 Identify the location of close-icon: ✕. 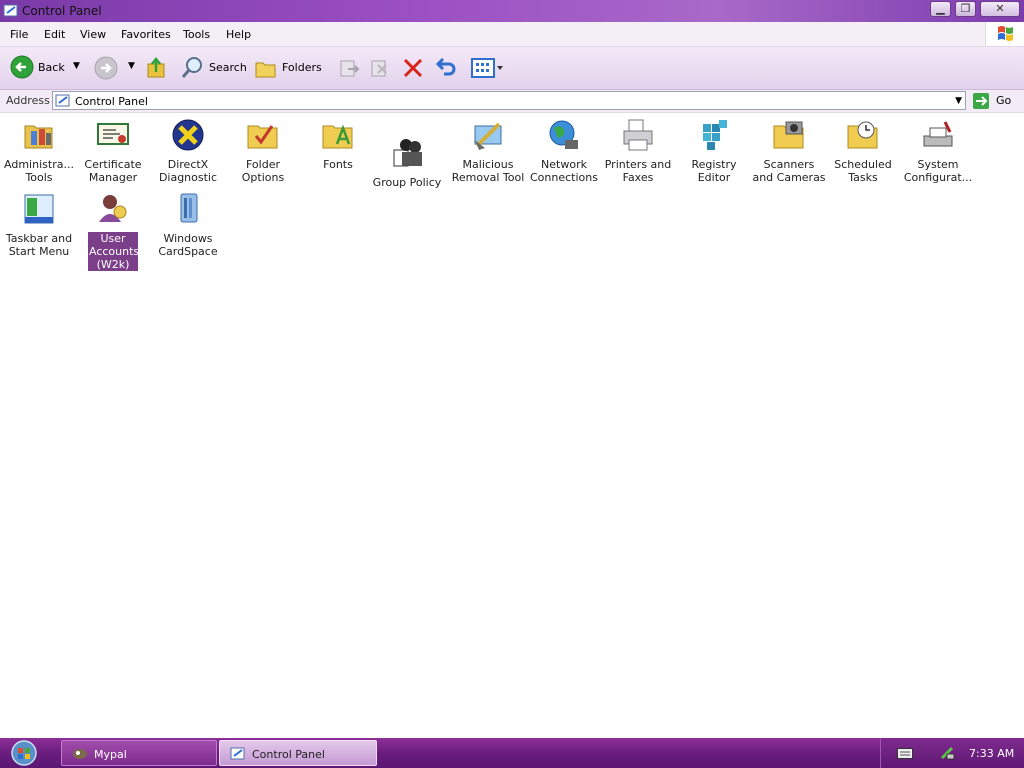
(1000, 8).